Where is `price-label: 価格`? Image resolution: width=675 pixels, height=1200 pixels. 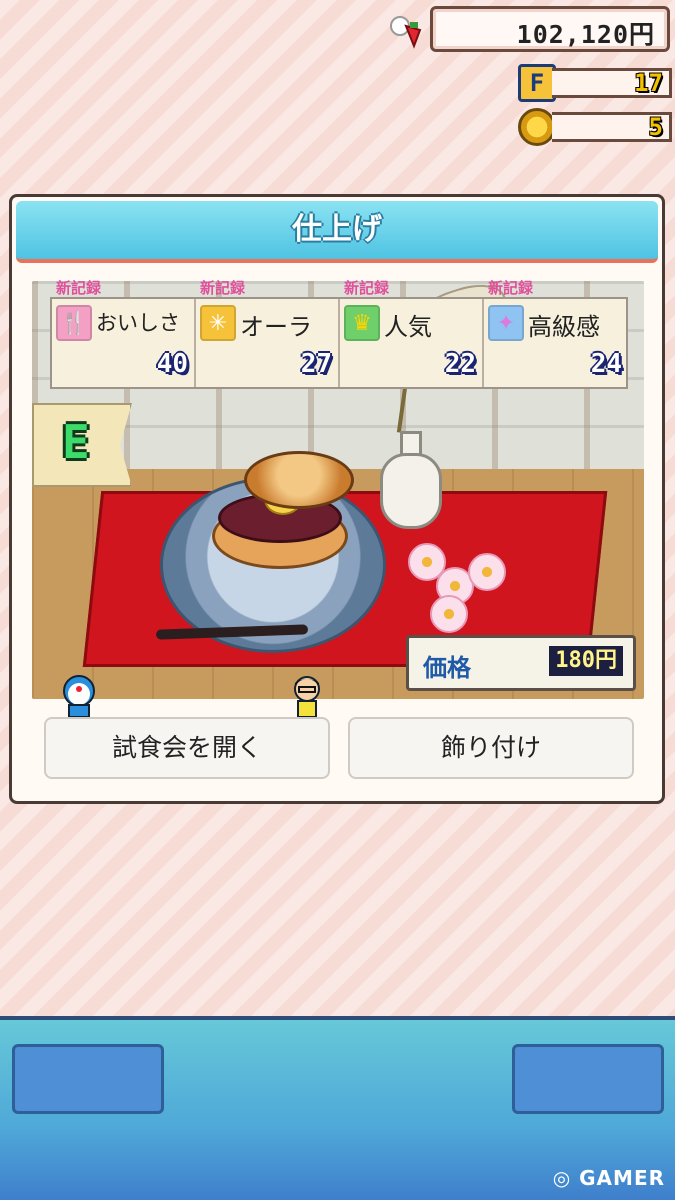 price-label: 価格 is located at coordinates (447, 668).